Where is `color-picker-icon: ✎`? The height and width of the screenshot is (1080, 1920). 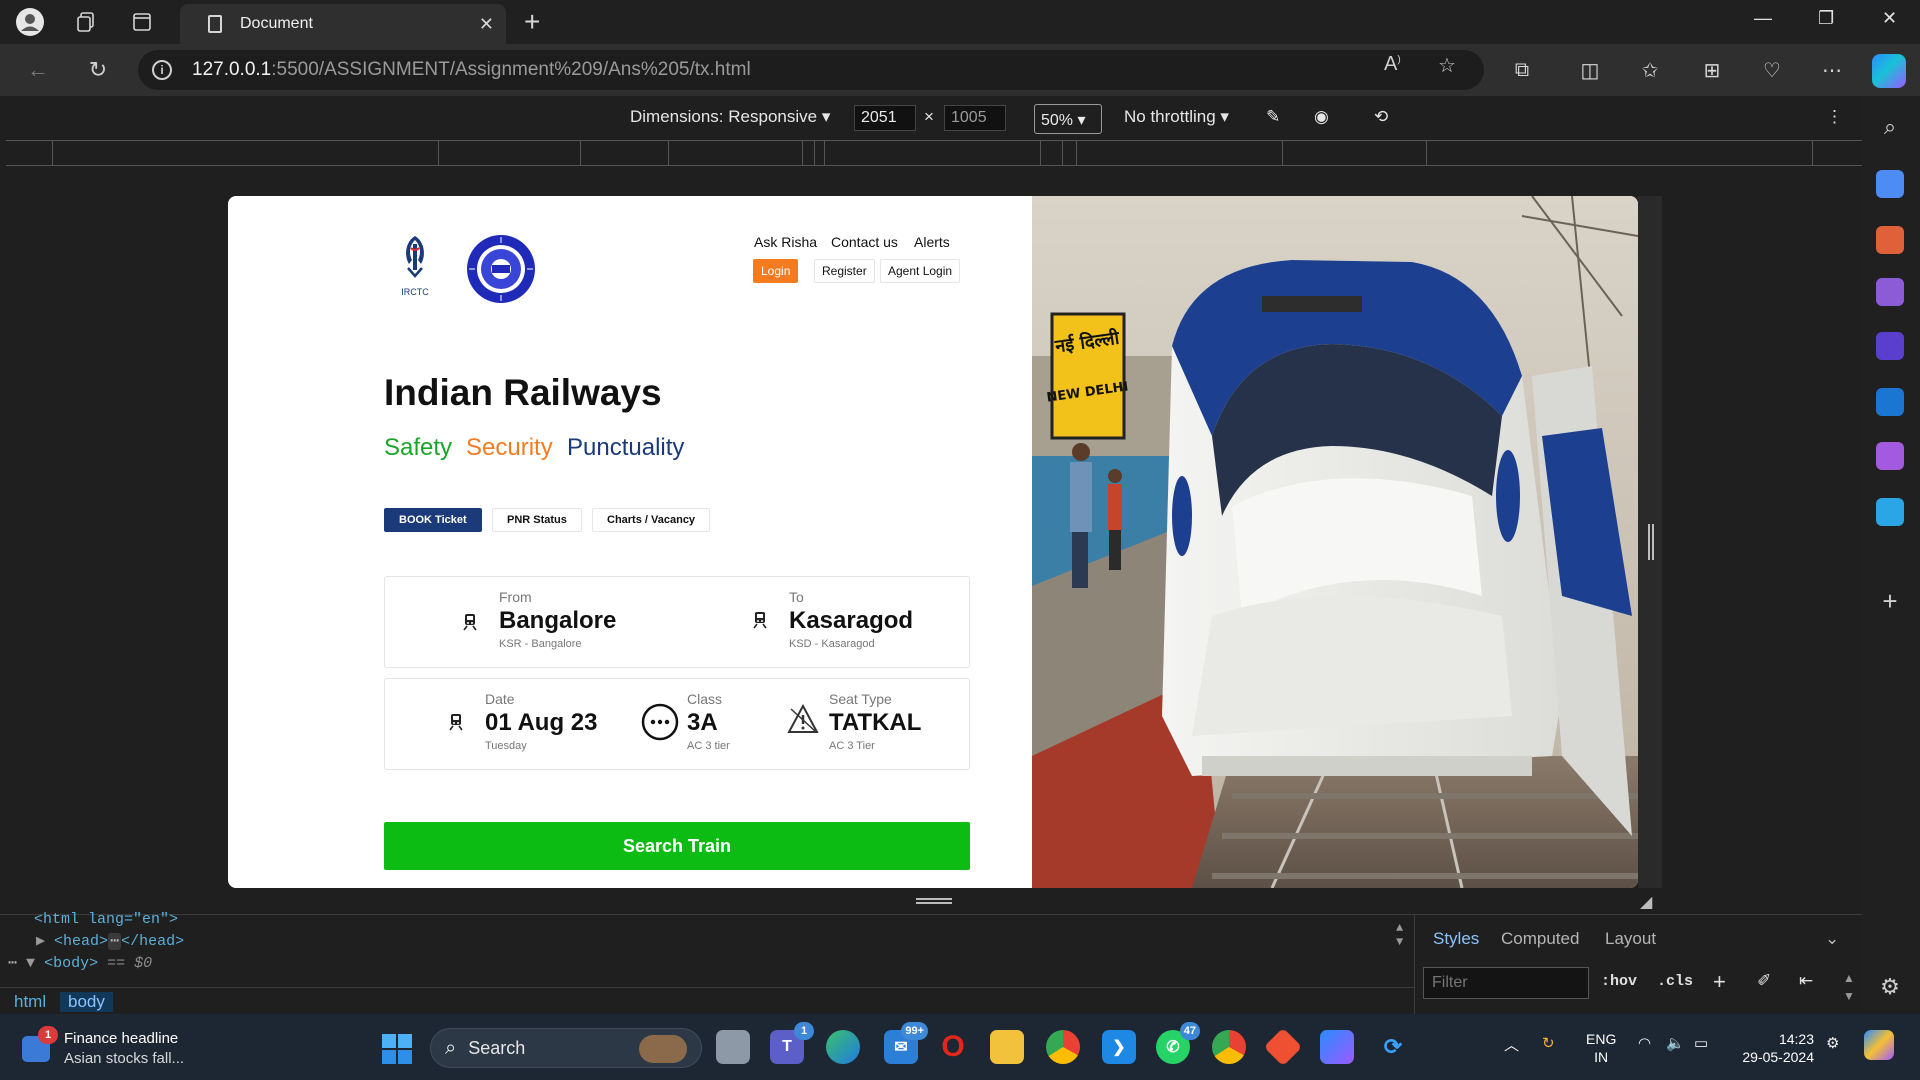
color-picker-icon: ✎ is located at coordinates (1273, 117).